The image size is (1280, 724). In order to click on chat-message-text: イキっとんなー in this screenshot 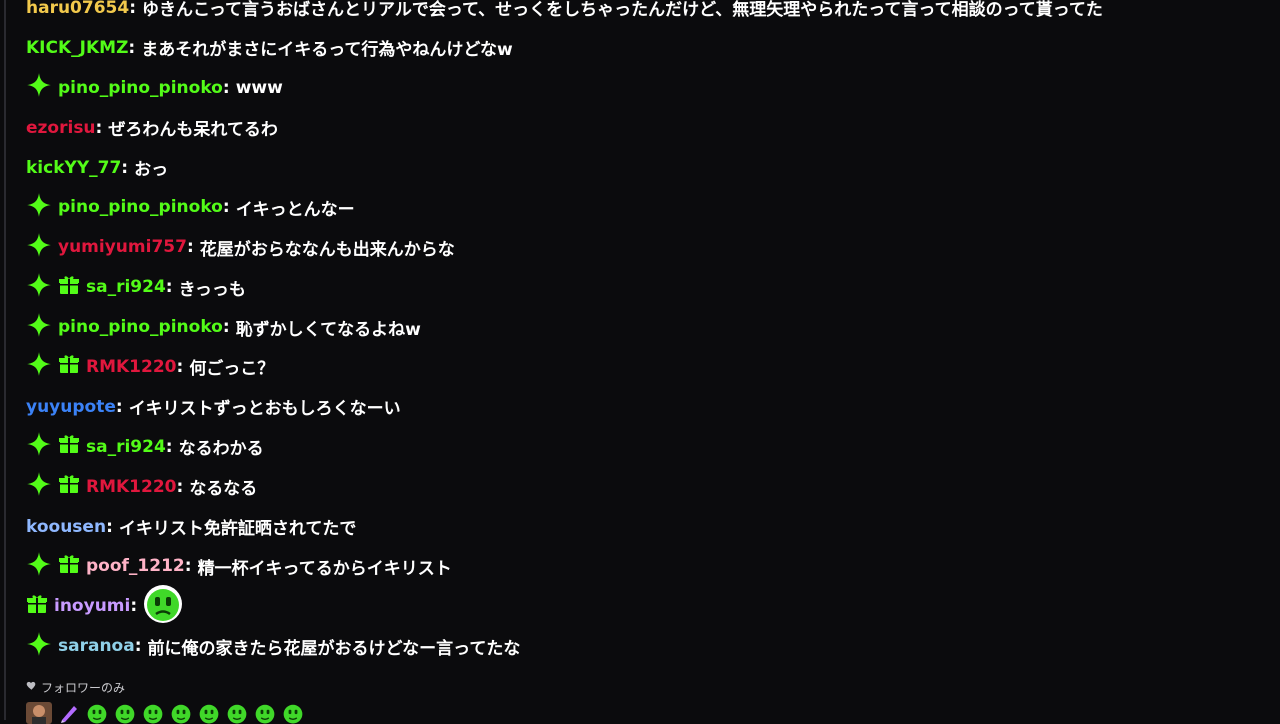, I will do `click(295, 209)`.